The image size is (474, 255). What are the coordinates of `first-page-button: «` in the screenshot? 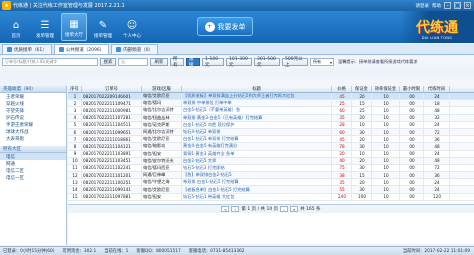 It's located at (225, 209).